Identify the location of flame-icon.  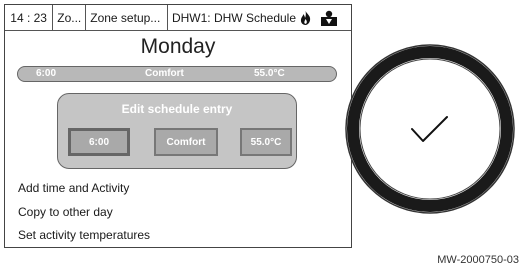
(305, 17).